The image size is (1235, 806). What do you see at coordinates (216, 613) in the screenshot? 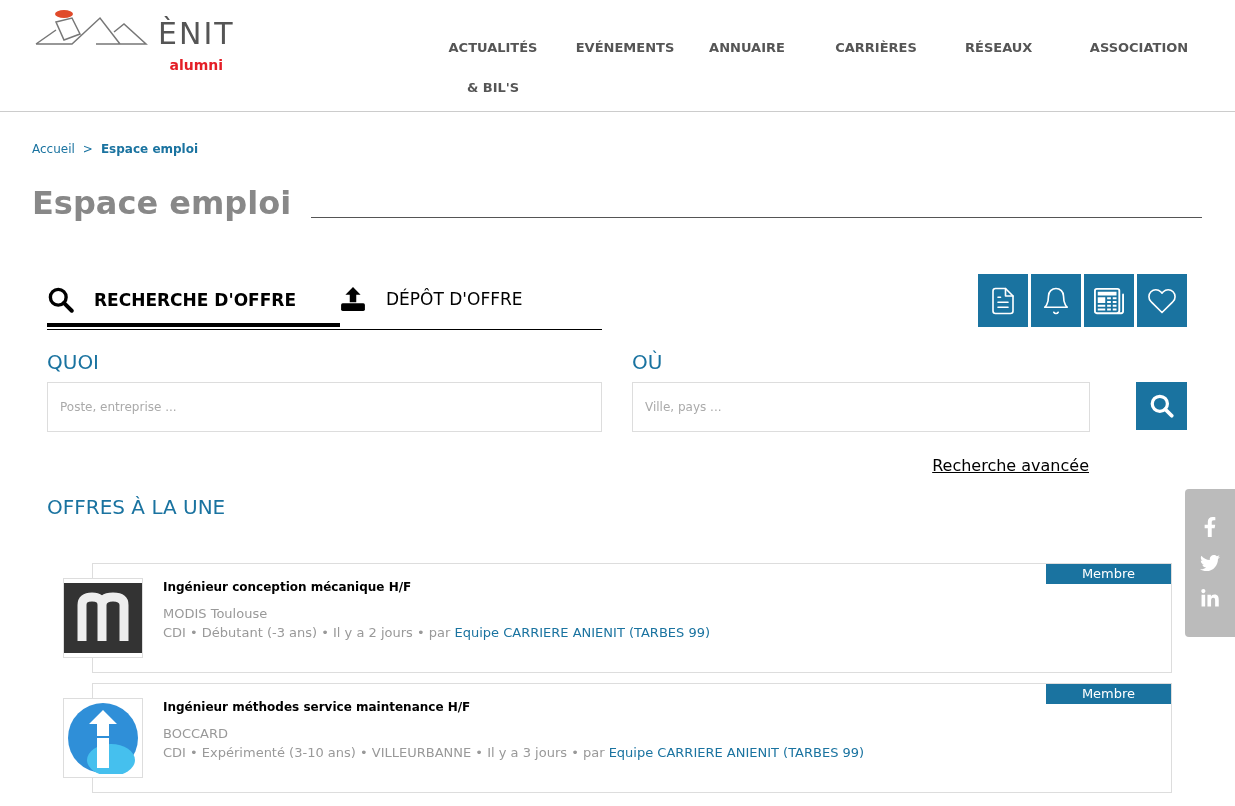
I see `company-name: MODIS Toulouse` at bounding box center [216, 613].